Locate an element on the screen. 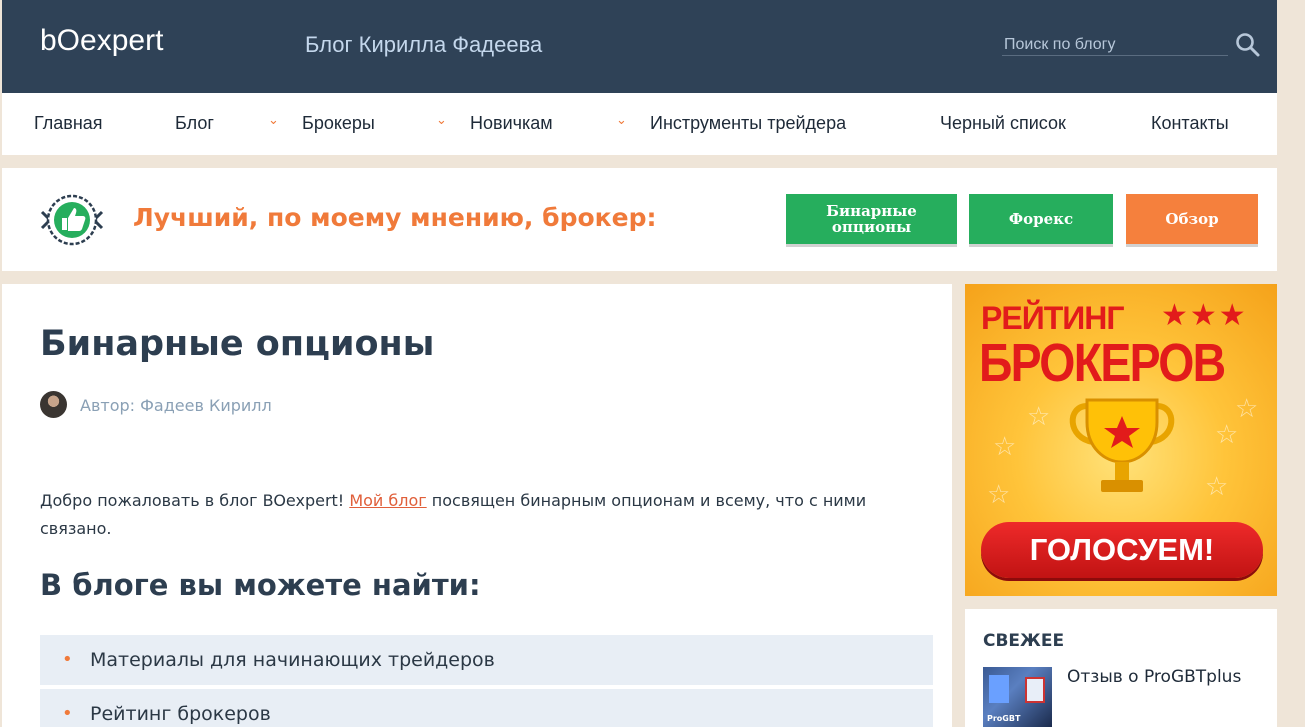 The image size is (1305, 727). fresh-widget: СВЕЖЕЕ ProGBT Отзыв о ProGBTplus is located at coordinates (1121, 668).